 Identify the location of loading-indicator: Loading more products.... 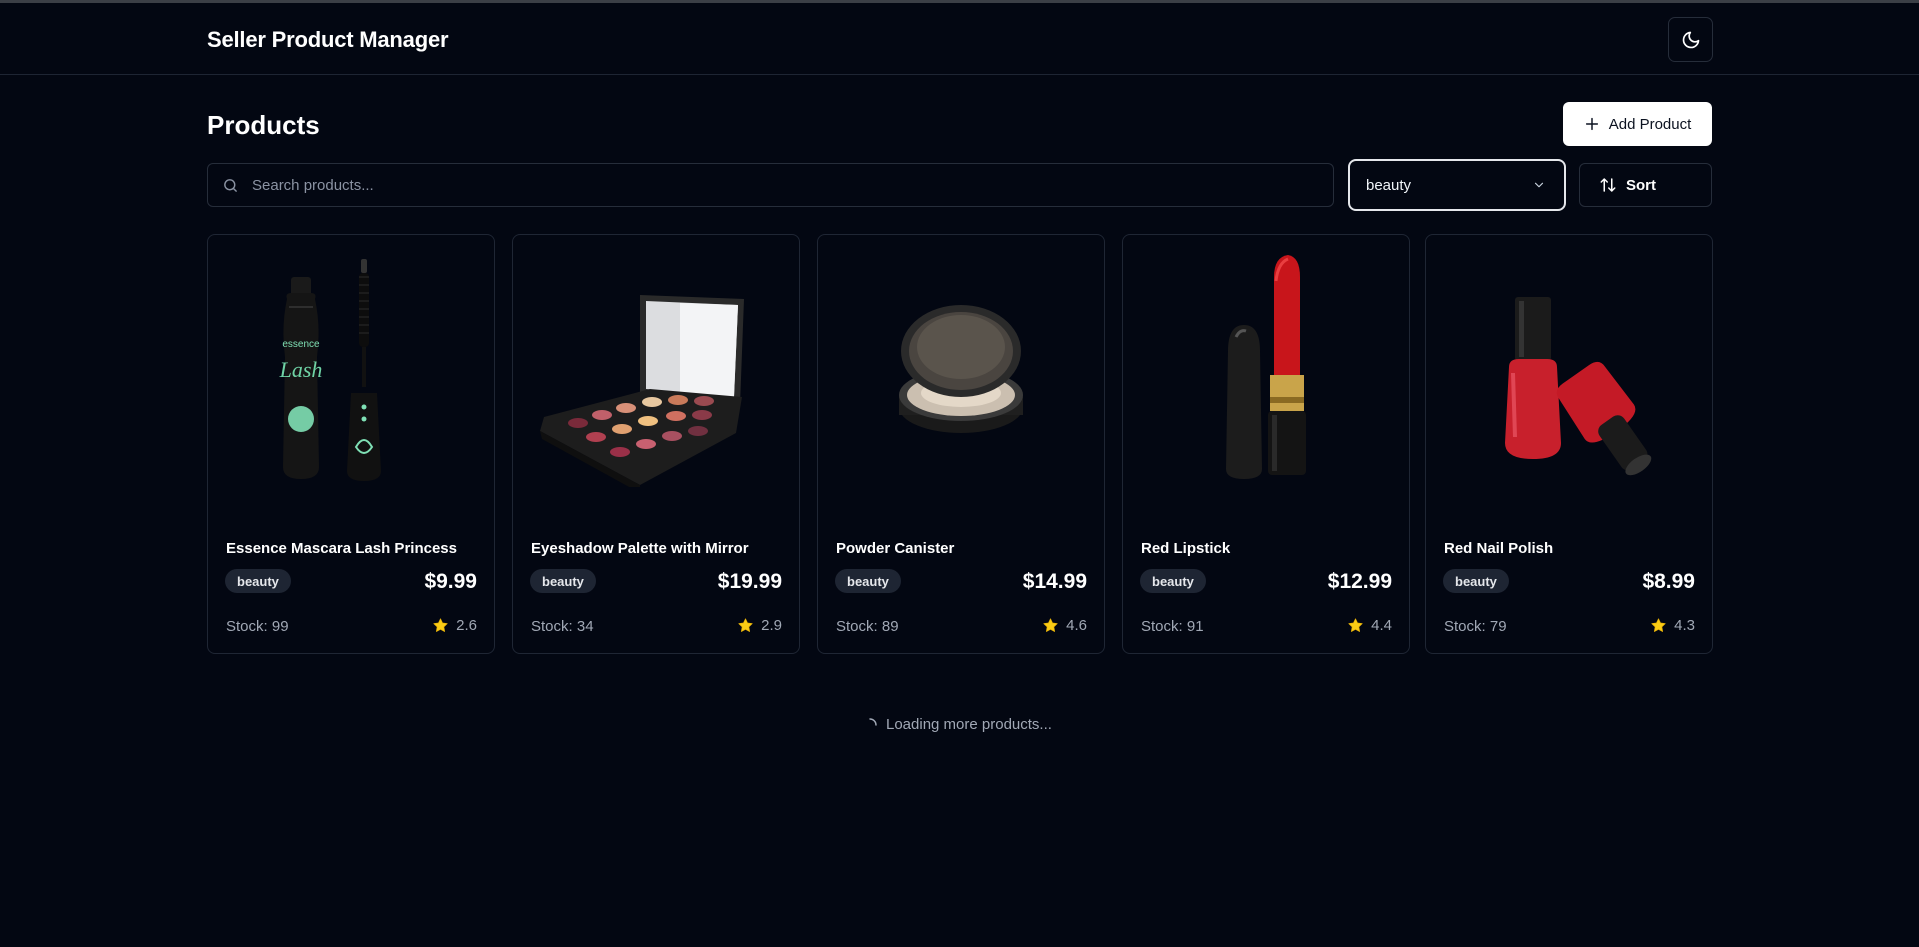
(957, 724).